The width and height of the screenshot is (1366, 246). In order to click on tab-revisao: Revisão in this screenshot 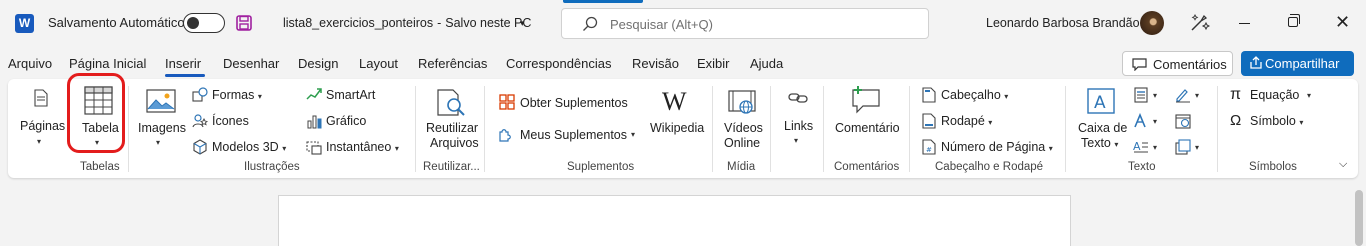, I will do `click(655, 63)`.